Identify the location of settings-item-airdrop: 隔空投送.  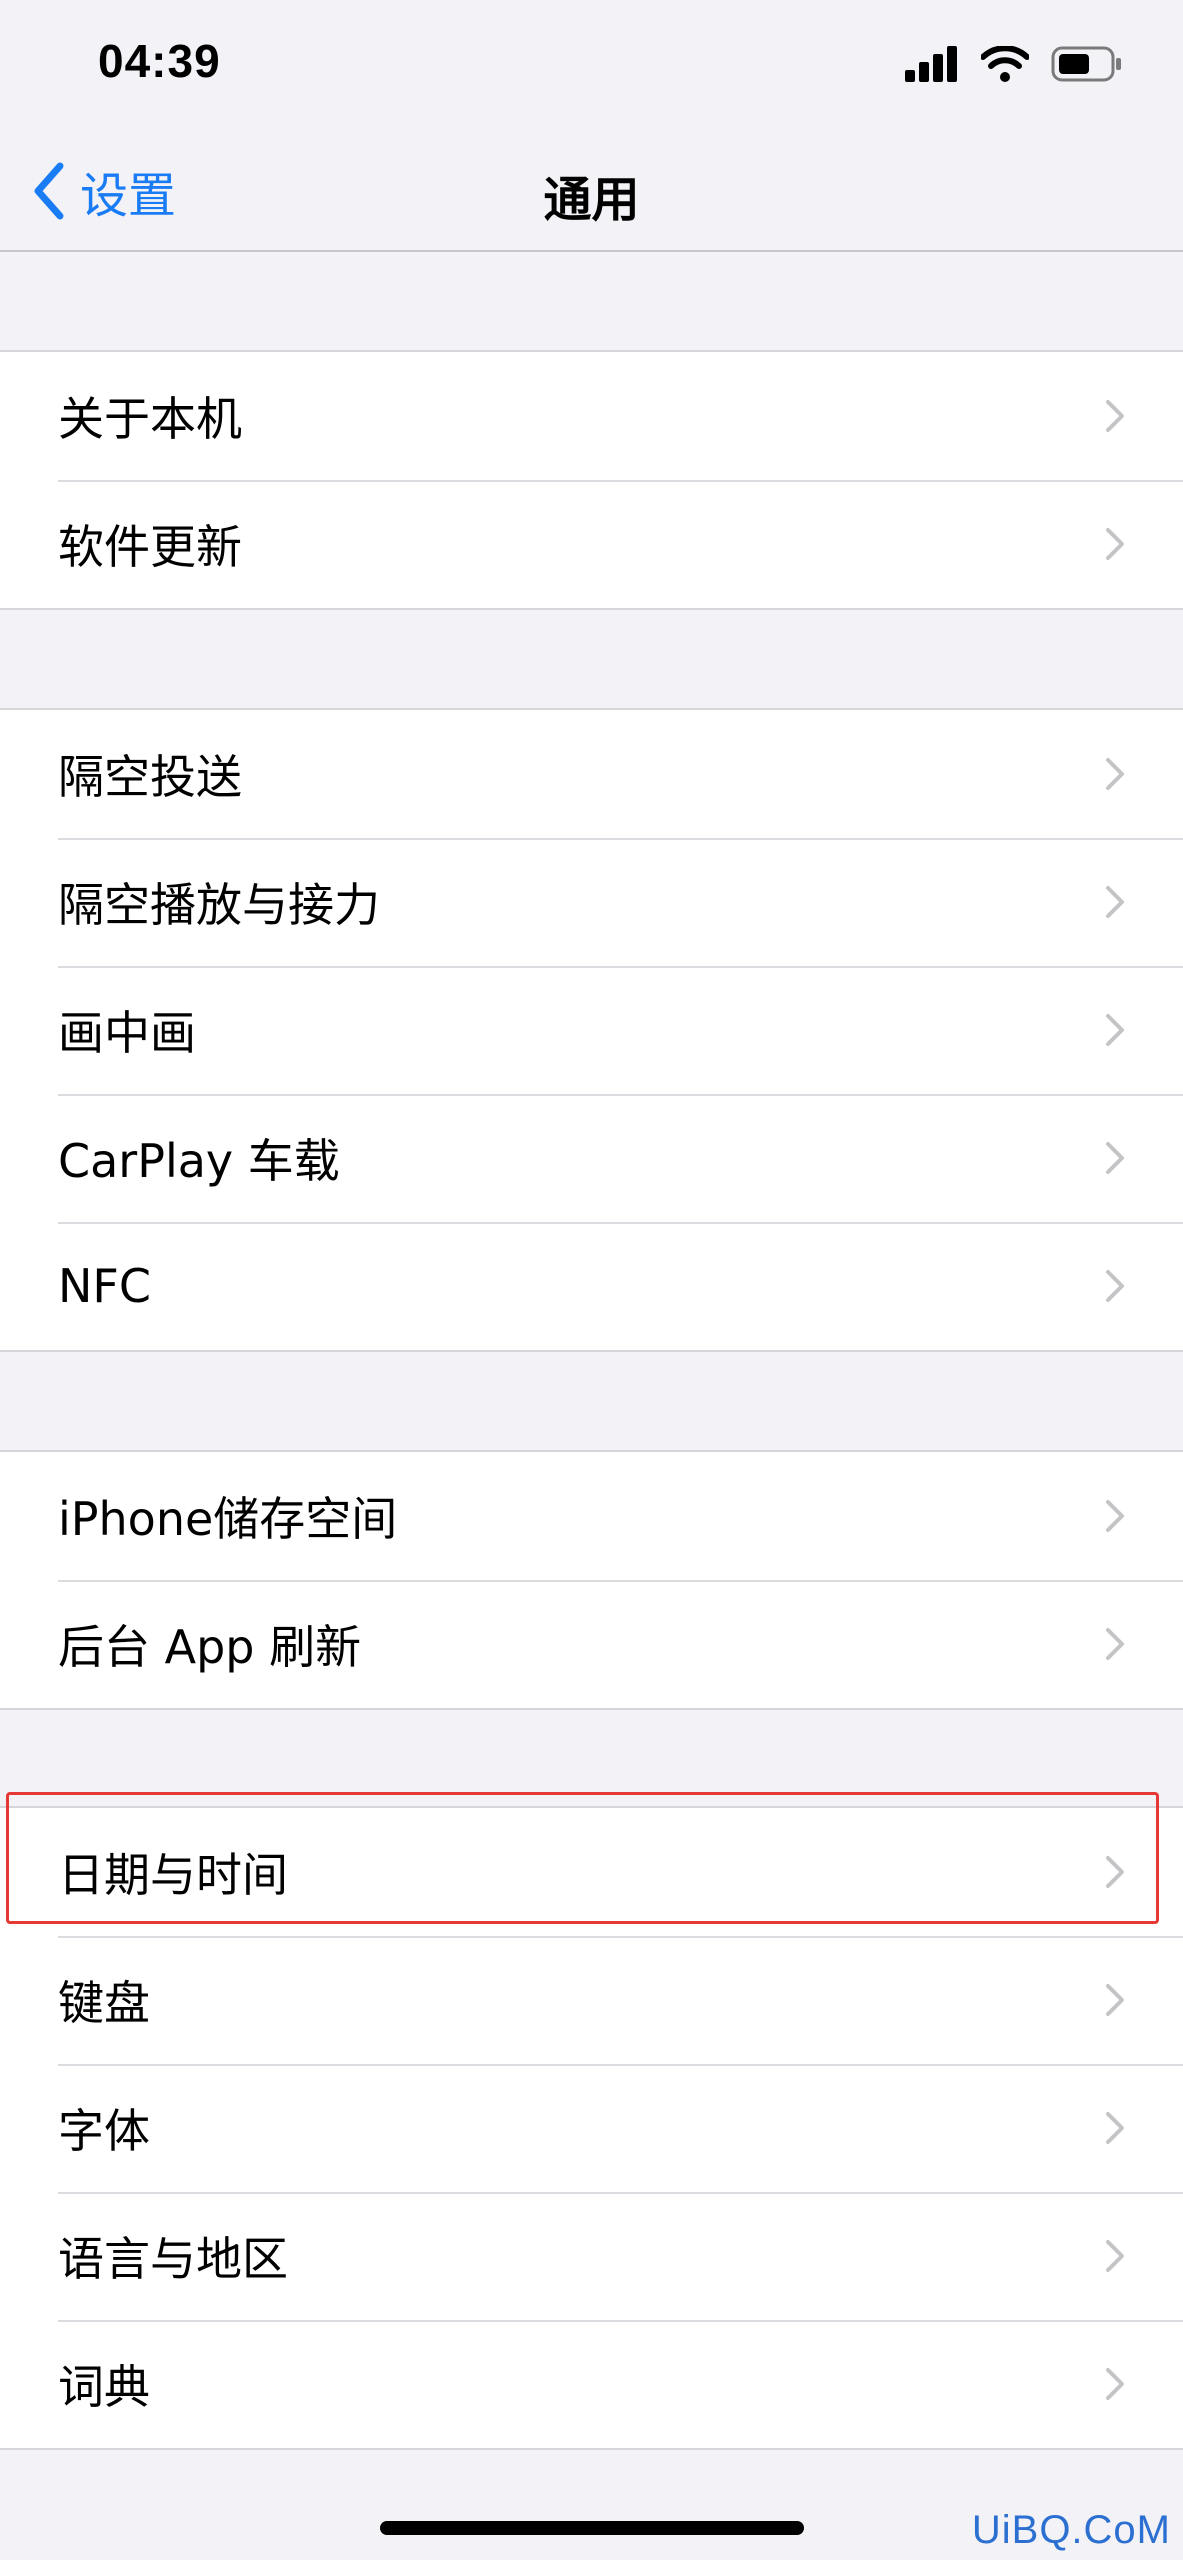
(591, 774).